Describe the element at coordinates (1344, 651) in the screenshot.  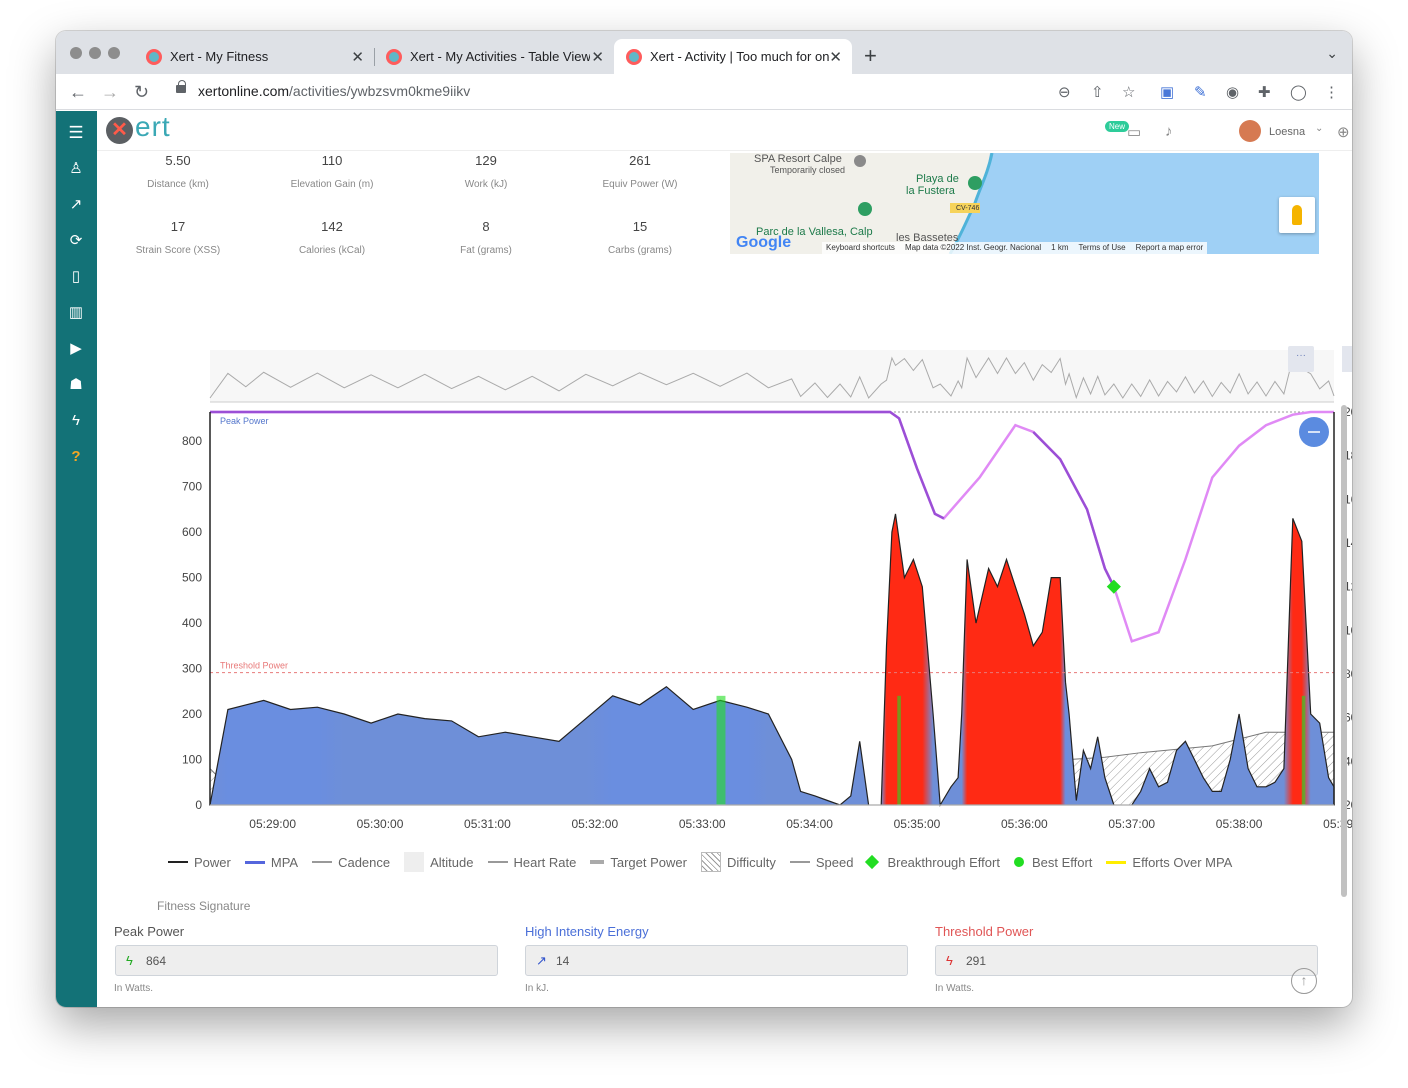
I see `page-scrollbar` at that location.